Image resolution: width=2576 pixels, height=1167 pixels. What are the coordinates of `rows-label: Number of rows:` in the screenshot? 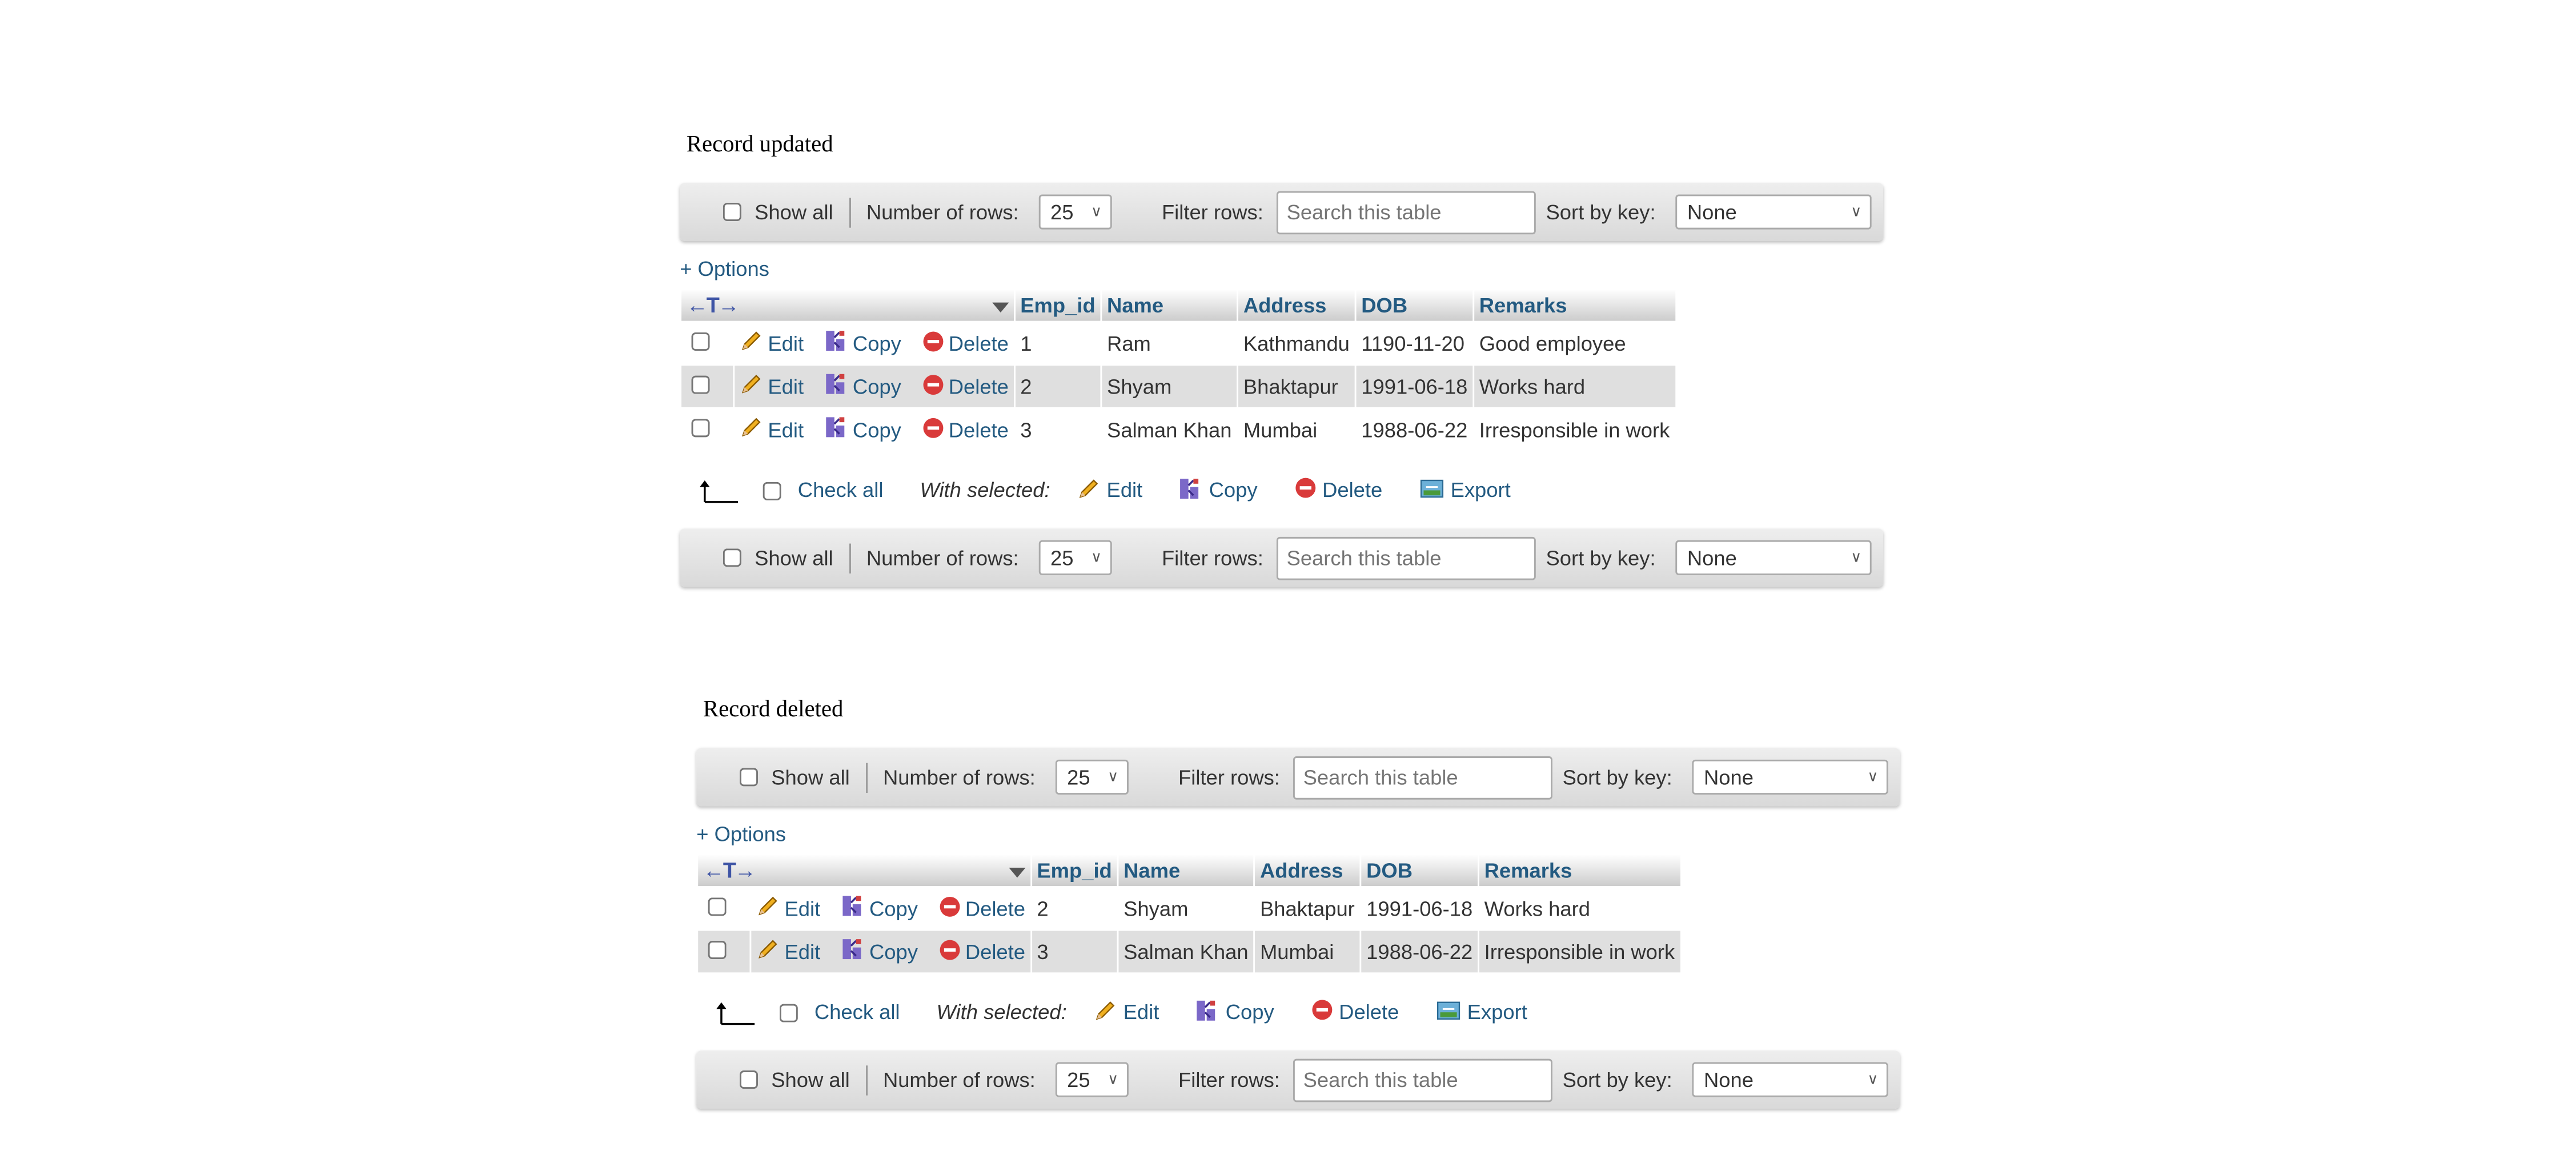 It's located at (942, 212).